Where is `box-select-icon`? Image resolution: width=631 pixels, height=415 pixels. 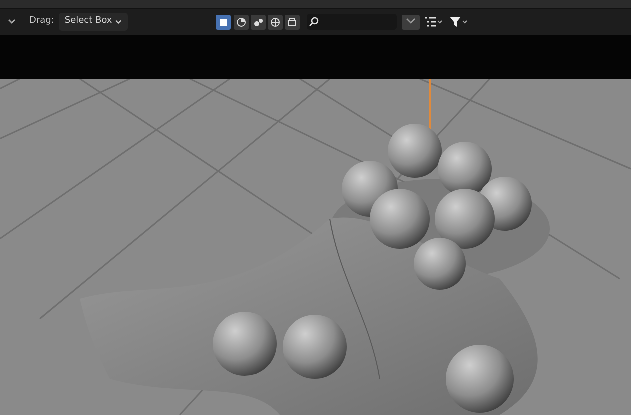
box-select-icon is located at coordinates (224, 22).